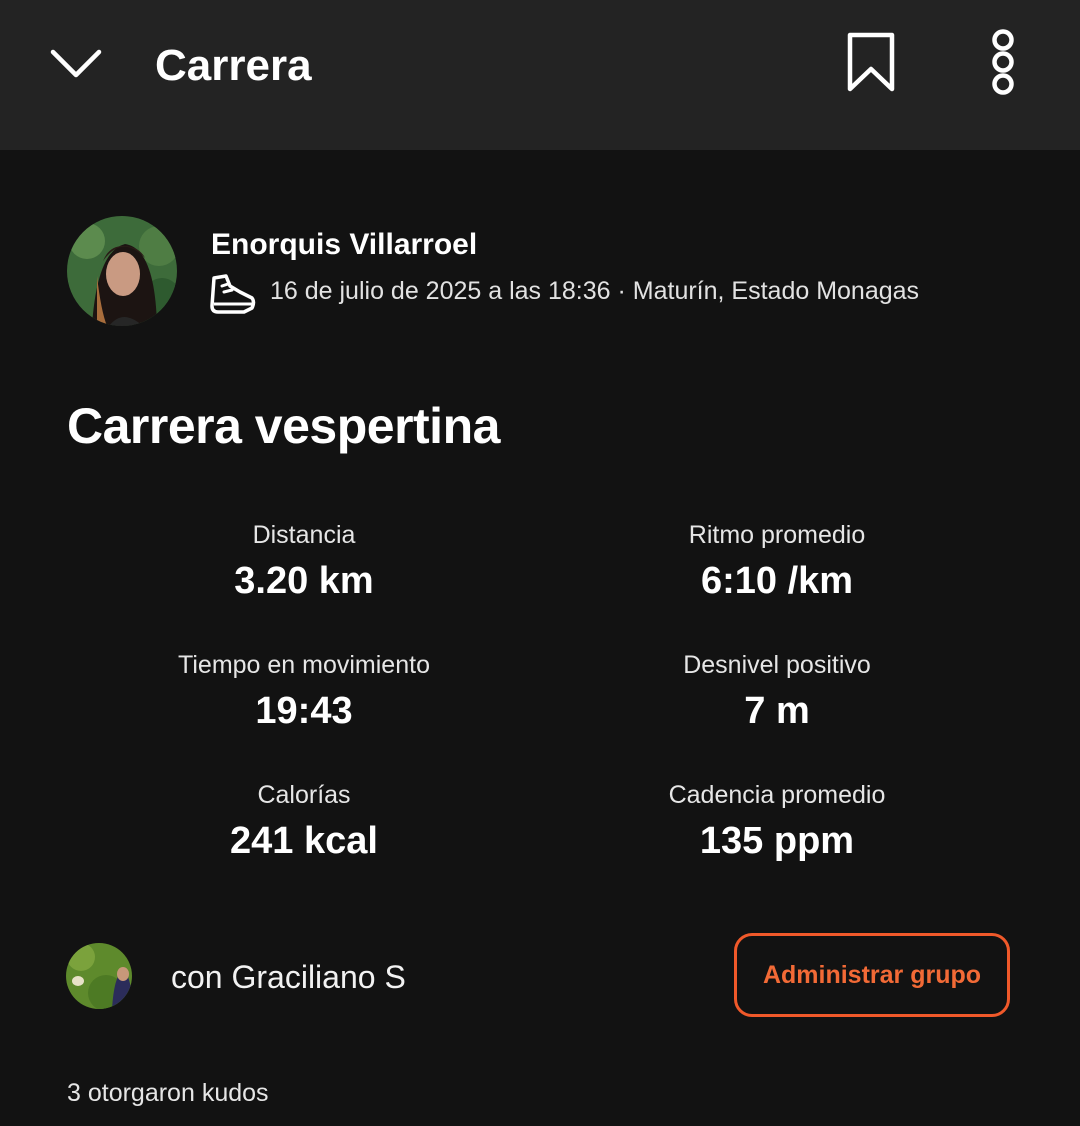  I want to click on stat-label: Ritmo promedio, so click(777, 535).